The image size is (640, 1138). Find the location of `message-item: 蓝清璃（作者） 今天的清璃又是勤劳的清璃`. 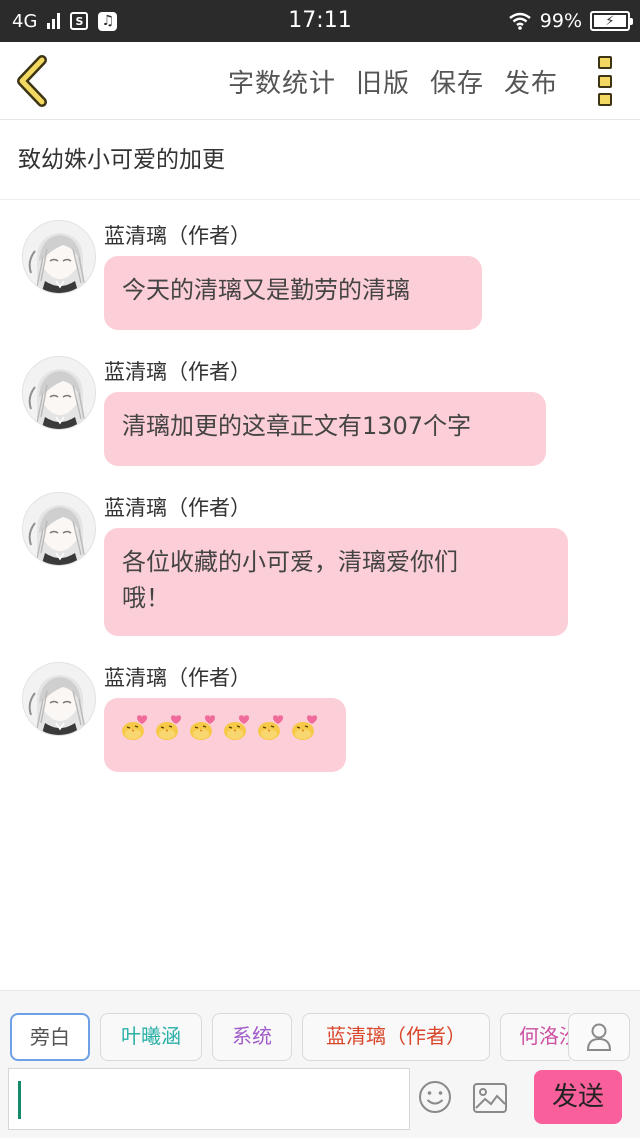

message-item: 蓝清璃（作者） 今天的清璃又是勤劳的清璃 is located at coordinates (322, 275).